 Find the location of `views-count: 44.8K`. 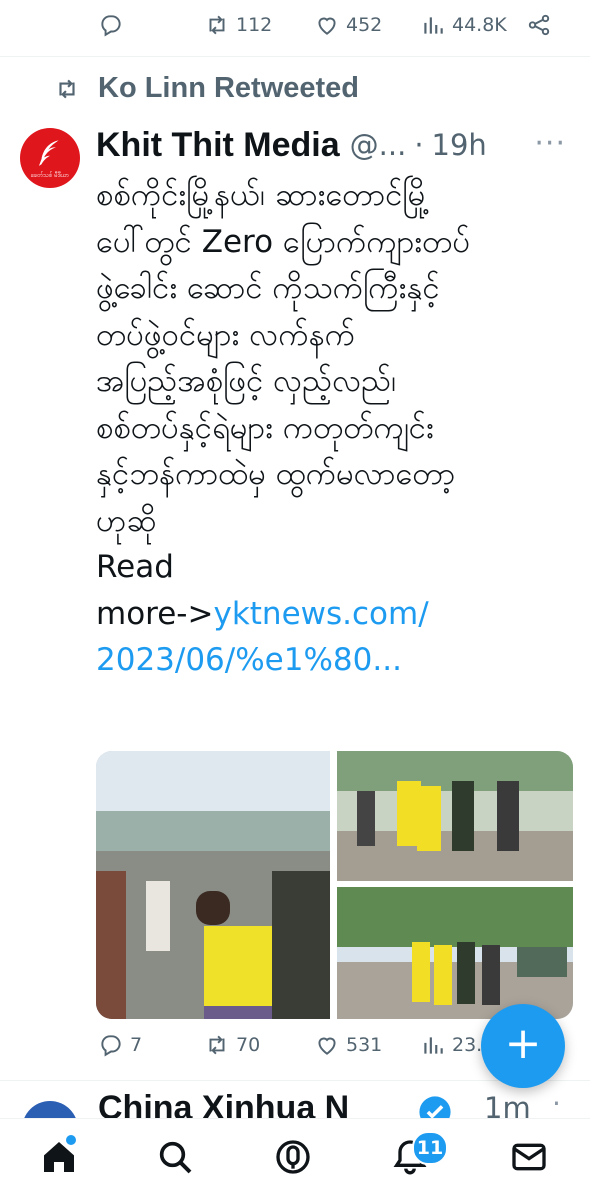

views-count: 44.8K is located at coordinates (479, 25).